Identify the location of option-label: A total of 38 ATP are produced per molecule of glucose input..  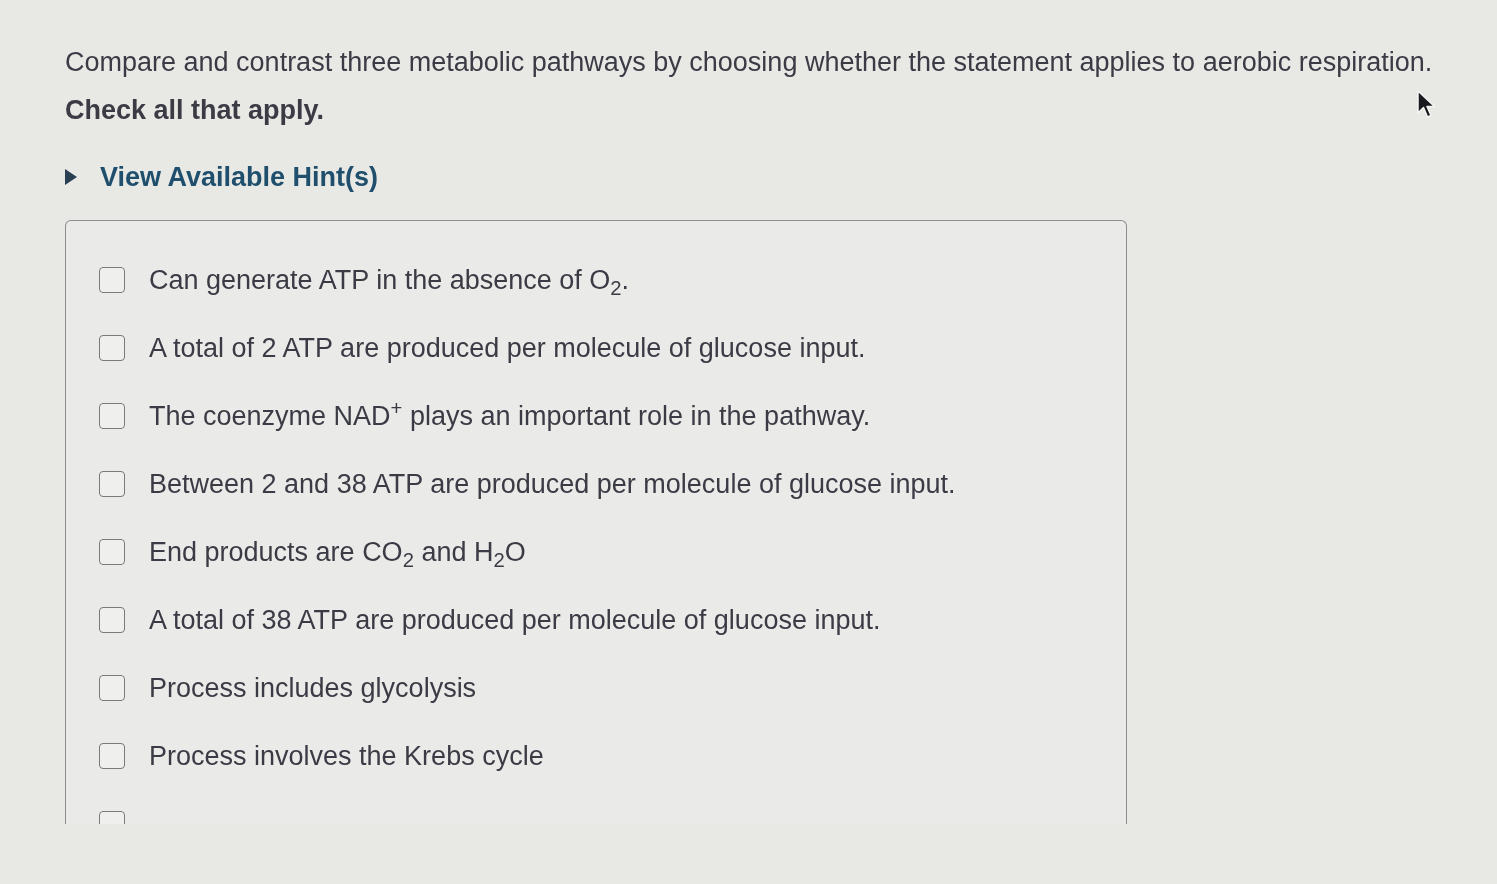
(515, 620).